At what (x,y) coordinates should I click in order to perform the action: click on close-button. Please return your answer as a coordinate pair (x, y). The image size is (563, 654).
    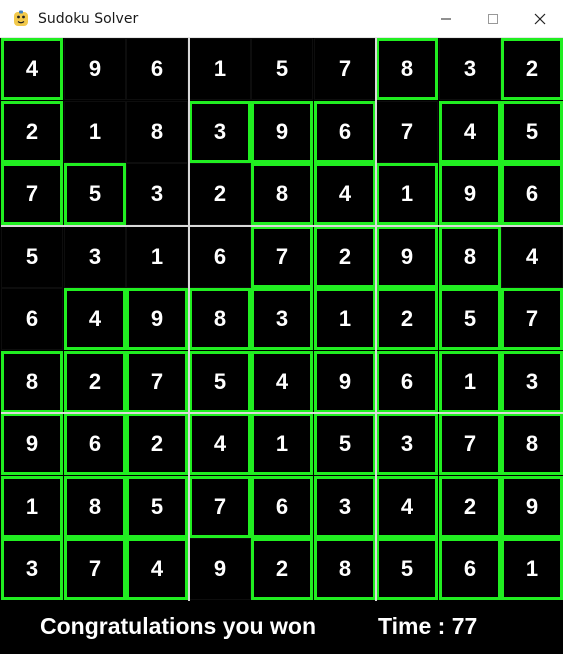
    Looking at the image, I should click on (539, 19).